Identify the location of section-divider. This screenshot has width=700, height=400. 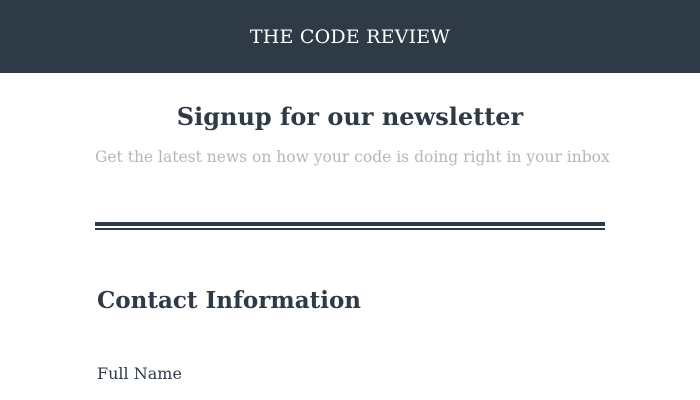
(350, 226).